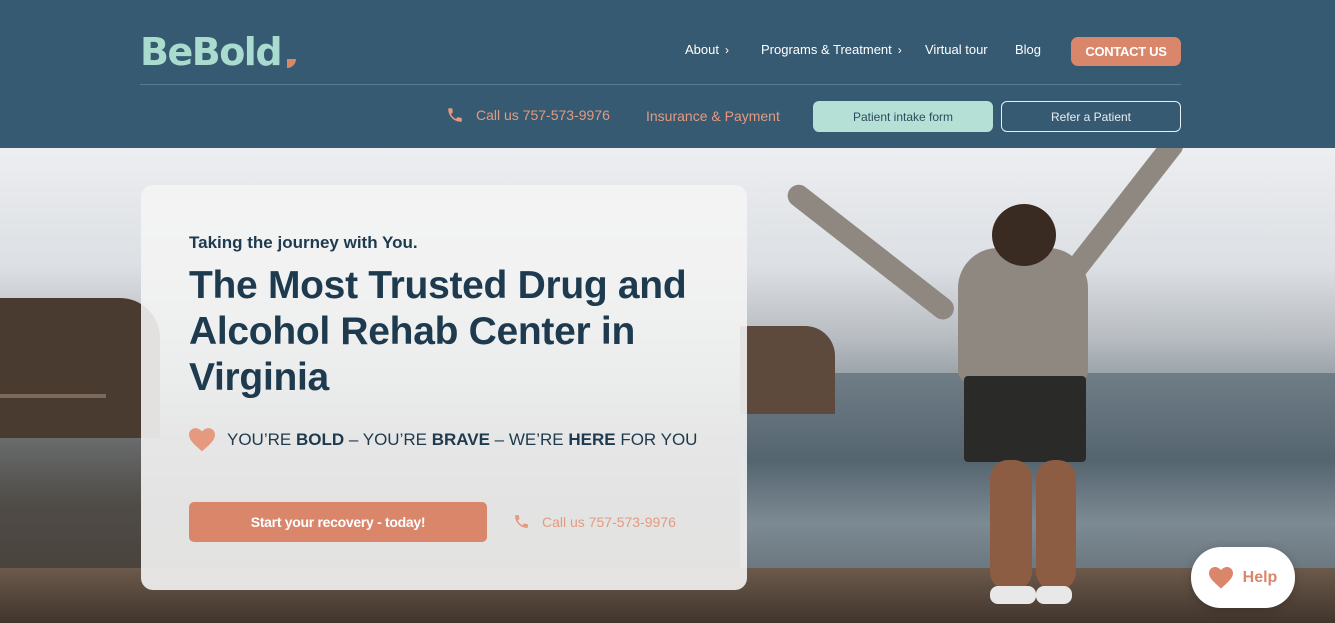 This screenshot has height=623, width=1335. Describe the element at coordinates (1091, 116) in the screenshot. I see `refer-patient-button: Refer a Patient` at that location.